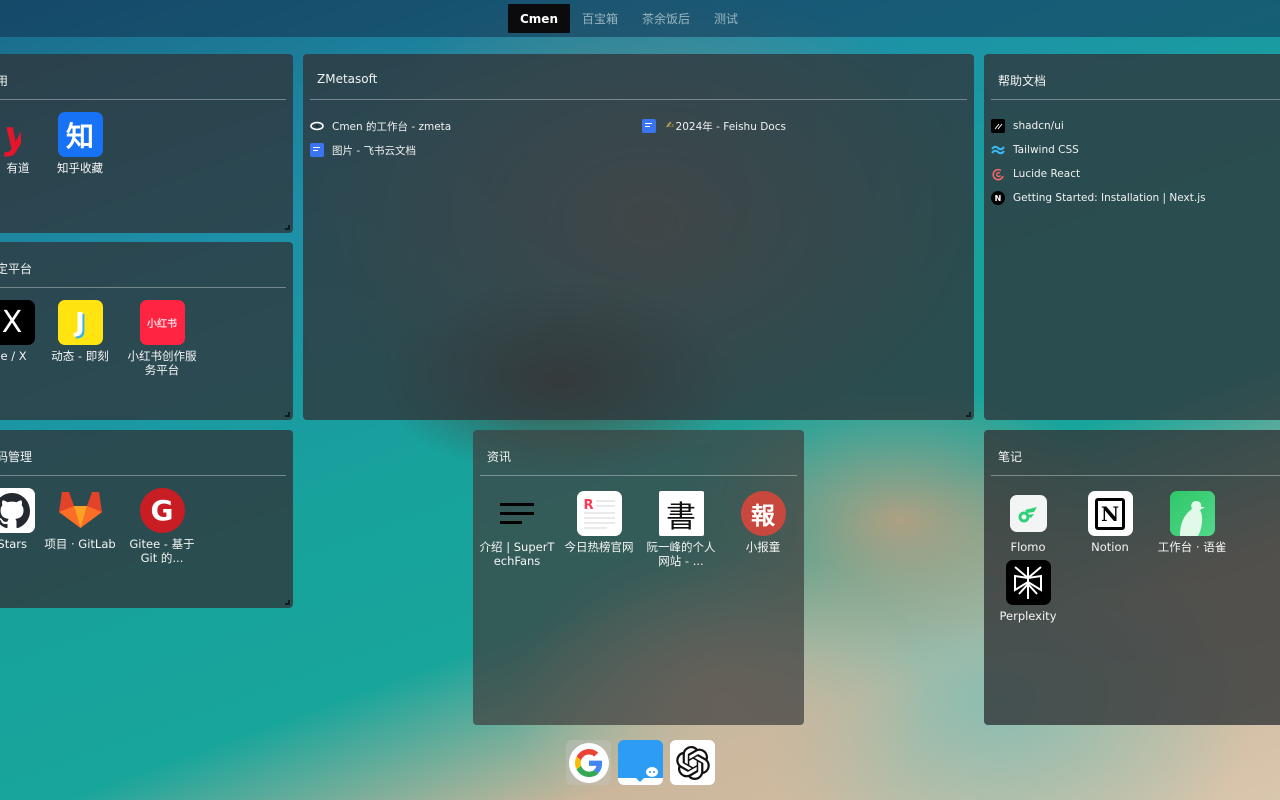  I want to click on yuque-icon, so click(1192, 513).